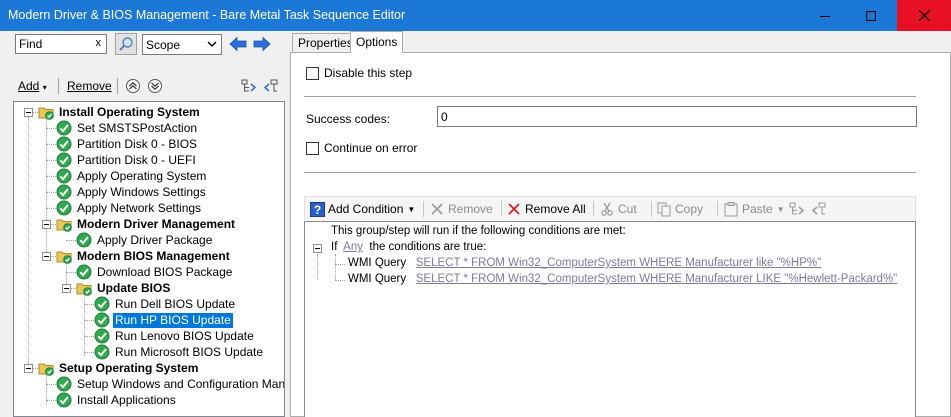 The image size is (951, 417). I want to click on clear-find-button: x, so click(99, 43).